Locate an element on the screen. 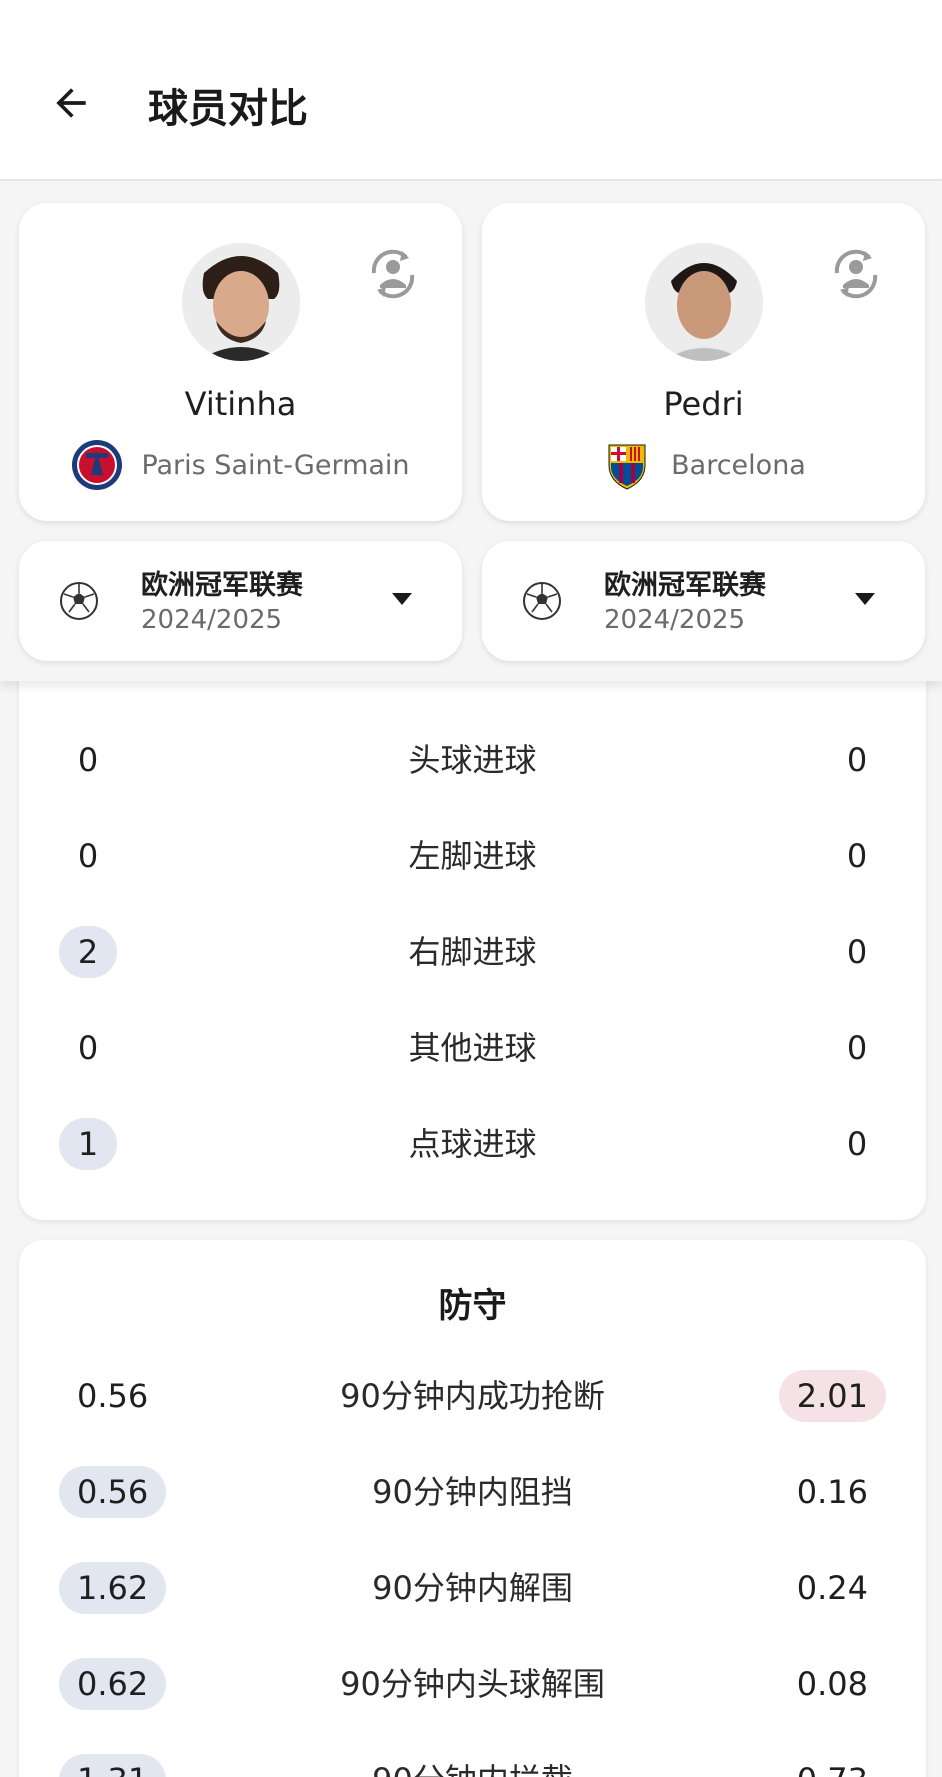 The width and height of the screenshot is (942, 1777). stat-label: 左脚进球 is located at coordinates (472, 856).